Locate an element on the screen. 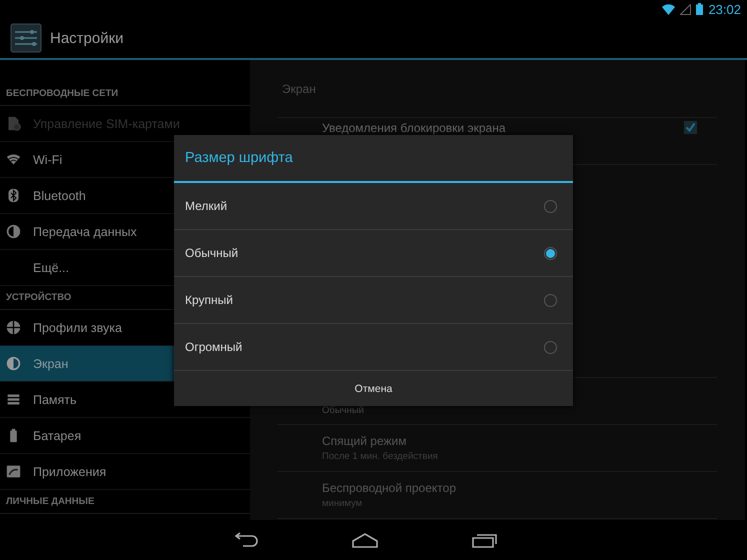 This screenshot has width=747, height=560. checkbox is located at coordinates (690, 127).